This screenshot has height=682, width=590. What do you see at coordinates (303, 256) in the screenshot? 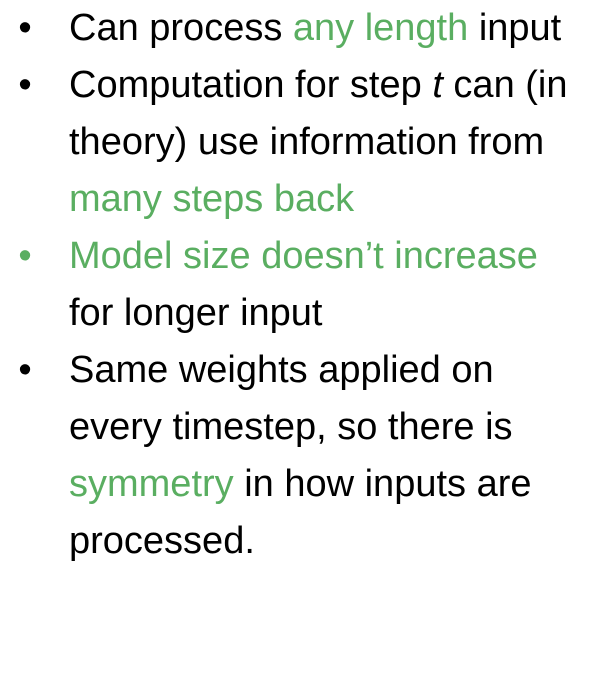
I see `bullet-3-highlight: Model size doesn’t increase` at bounding box center [303, 256].